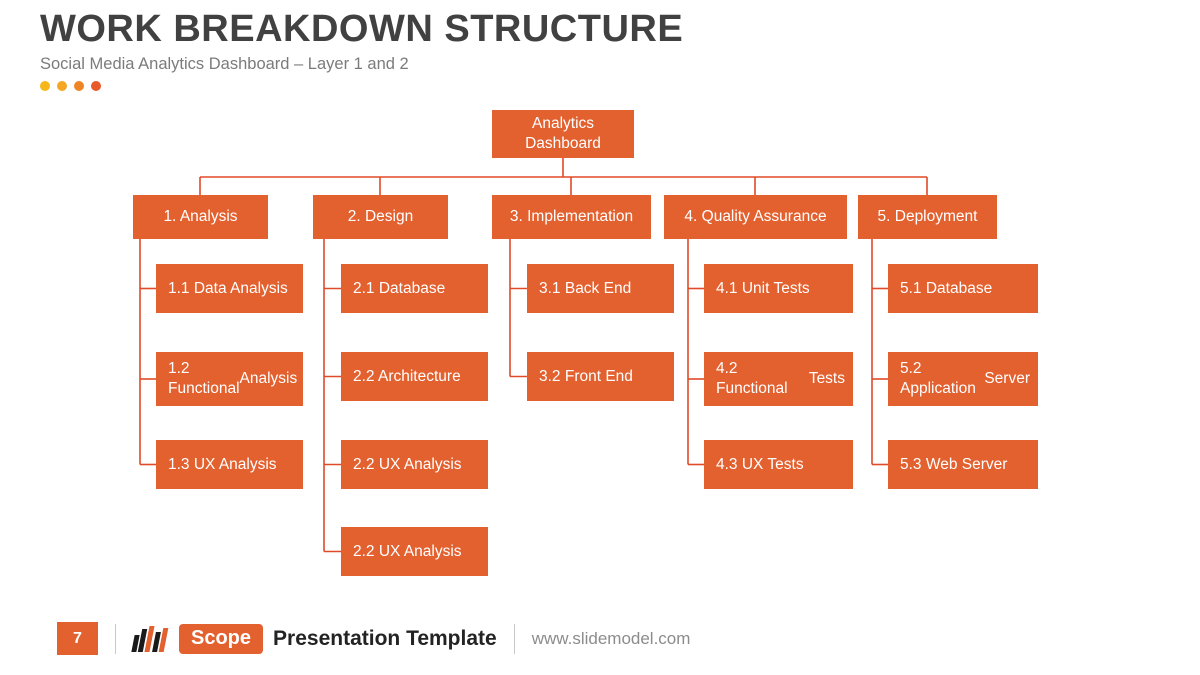 This screenshot has height=675, width=1200. I want to click on node-text-line: 1.3 UX Analysis, so click(222, 464).